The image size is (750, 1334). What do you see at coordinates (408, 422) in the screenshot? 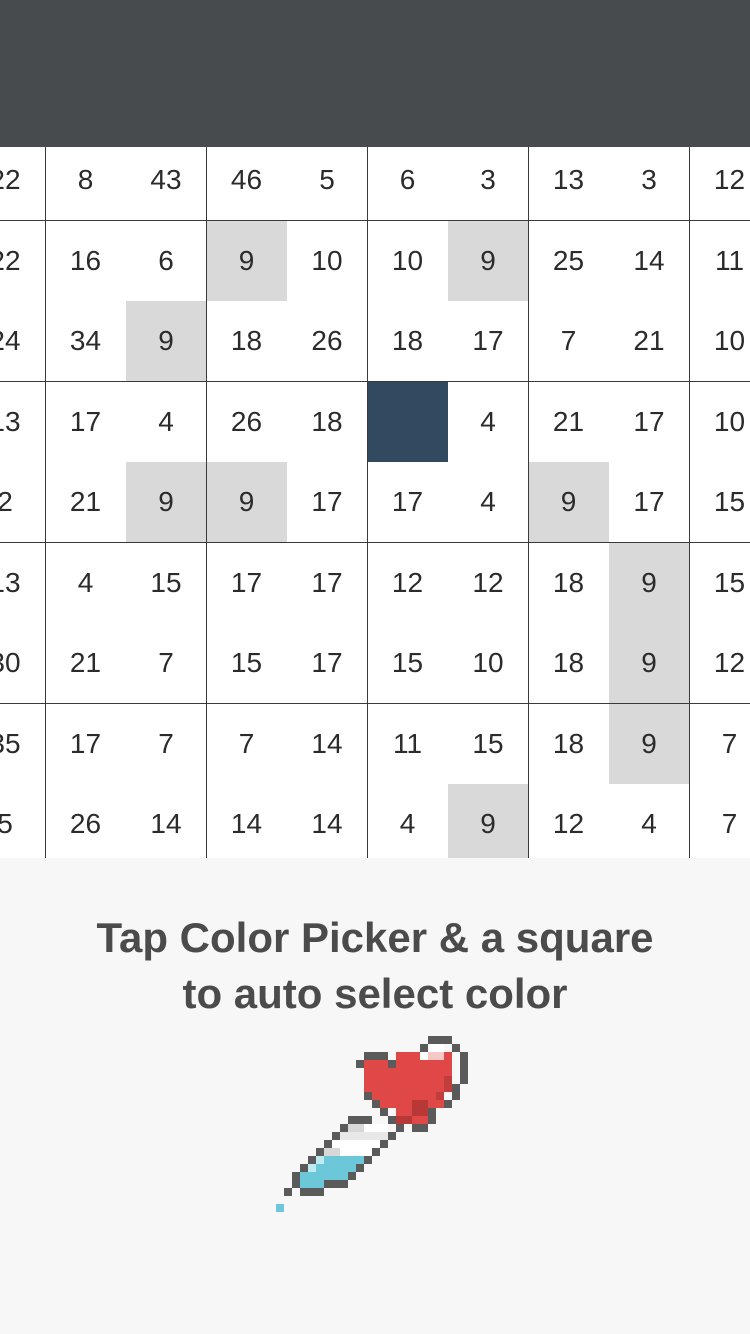
I see `grid-cell` at bounding box center [408, 422].